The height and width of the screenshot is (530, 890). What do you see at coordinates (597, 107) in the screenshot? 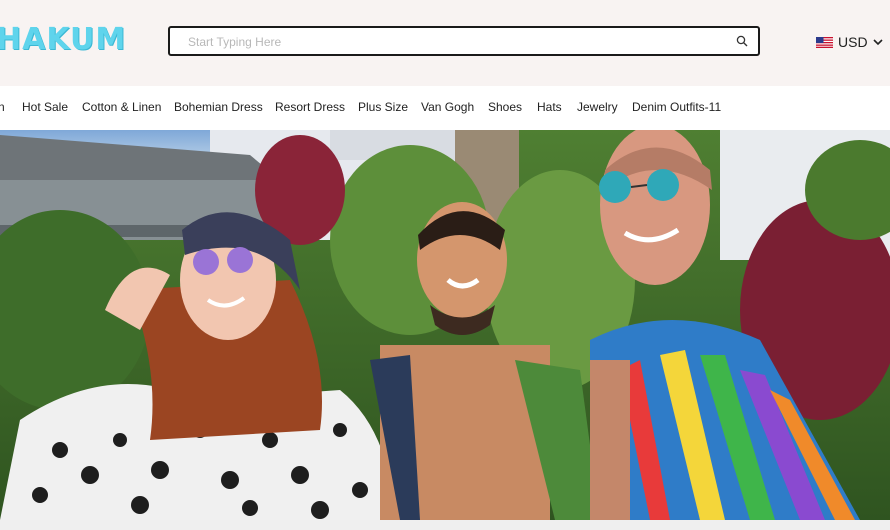
I see `nav-item-jewelry: Jewelry` at bounding box center [597, 107].